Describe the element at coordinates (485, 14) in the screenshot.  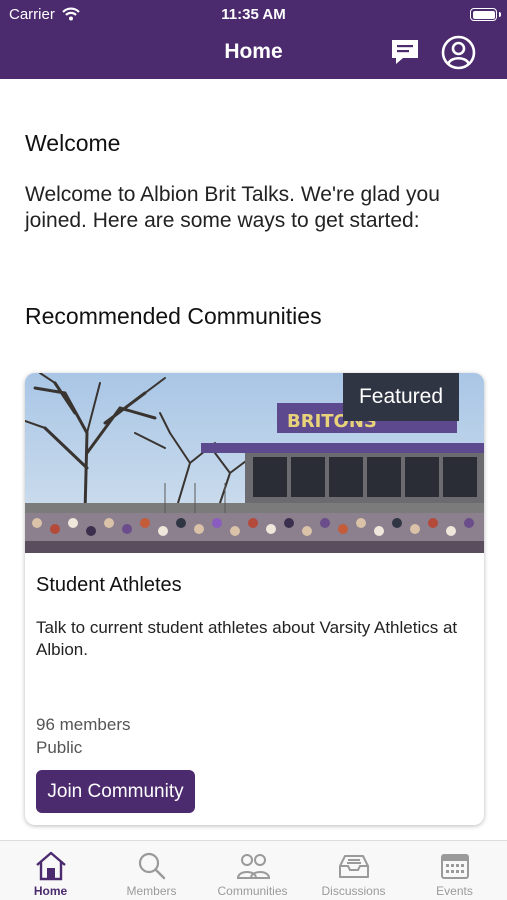
I see `battery-icon` at that location.